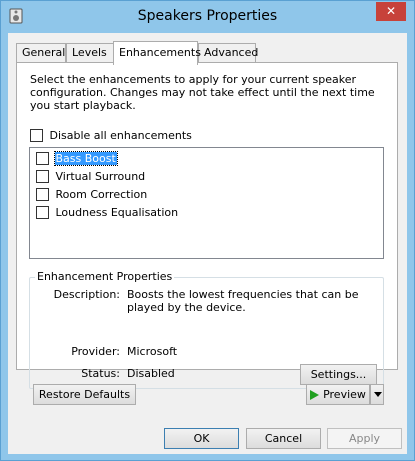  What do you see at coordinates (84, 394) in the screenshot?
I see `restore-defaults-button: Restore Defaults` at bounding box center [84, 394].